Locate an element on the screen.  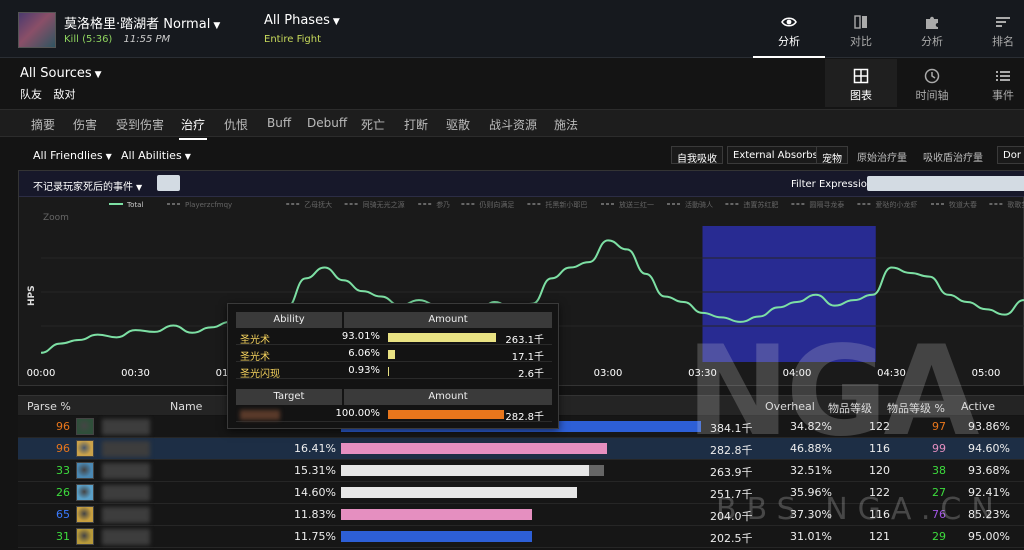
active-time: 94.60% is located at coordinates (989, 448).